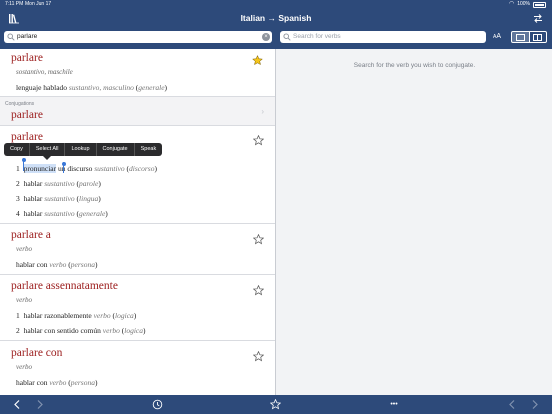 This screenshot has height=414, width=552. Describe the element at coordinates (47, 158) in the screenshot. I see `context-menu-arrow` at that location.